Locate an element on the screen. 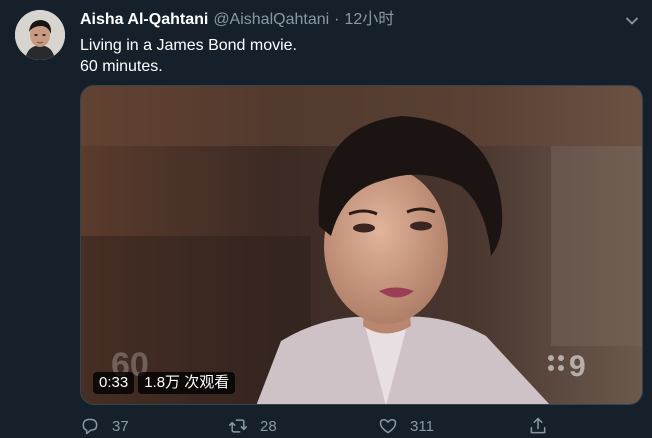 This screenshot has width=652, height=438. reply-count: 37 is located at coordinates (120, 426).